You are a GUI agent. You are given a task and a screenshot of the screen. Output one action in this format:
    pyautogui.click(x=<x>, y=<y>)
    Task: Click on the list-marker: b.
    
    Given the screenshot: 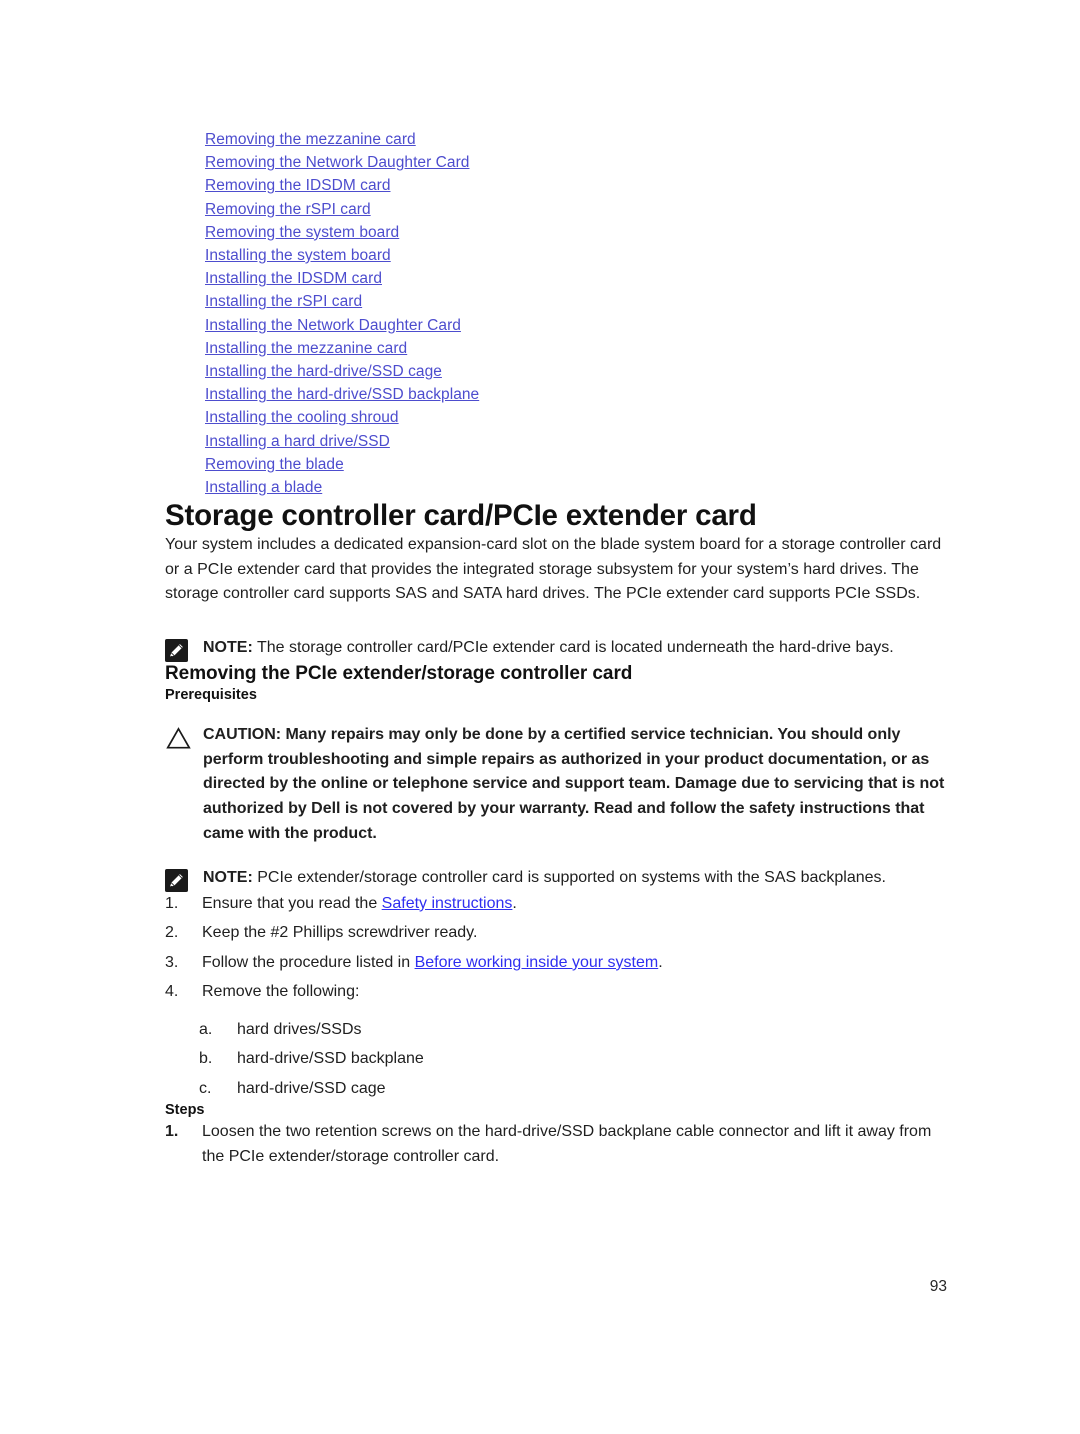 What is the action you would take?
    pyautogui.click(x=206, y=1059)
    